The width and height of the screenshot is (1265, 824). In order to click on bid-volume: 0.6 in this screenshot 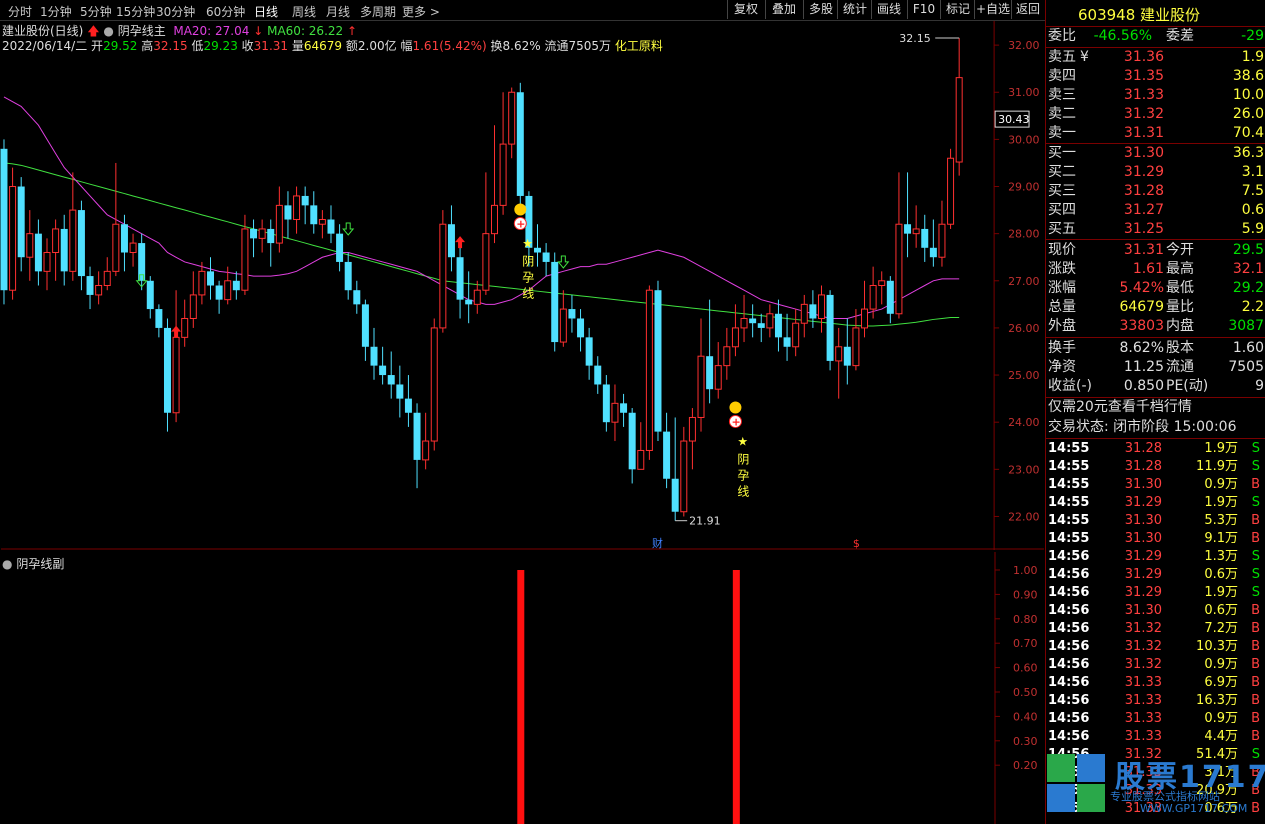, I will do `click(1252, 210)`.